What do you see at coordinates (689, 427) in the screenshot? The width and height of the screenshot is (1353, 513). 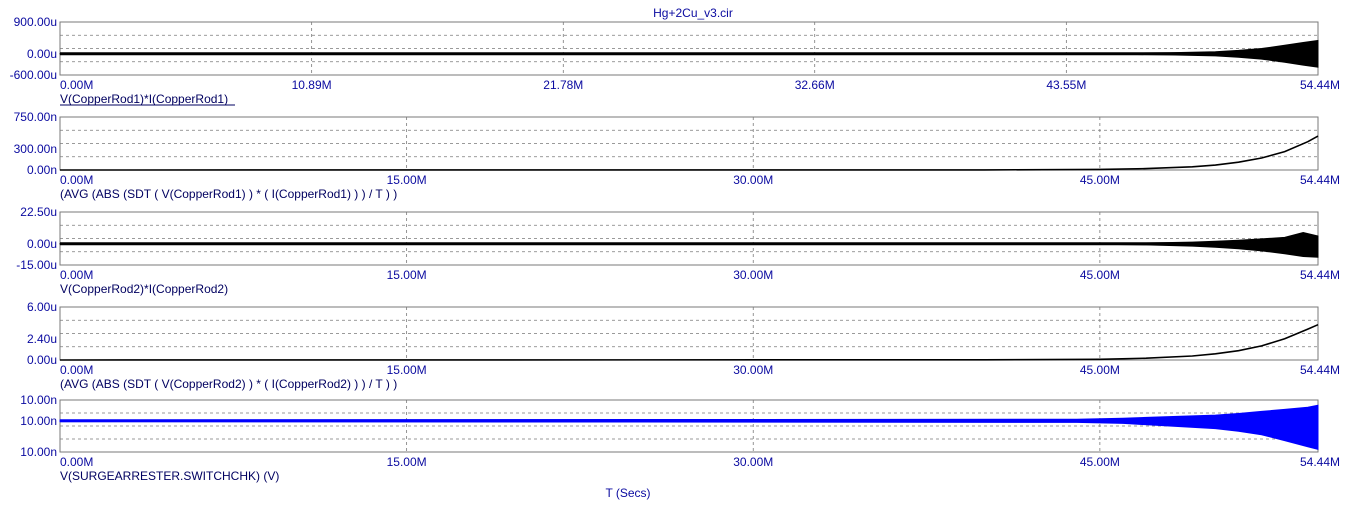 I see `trace-envelope` at bounding box center [689, 427].